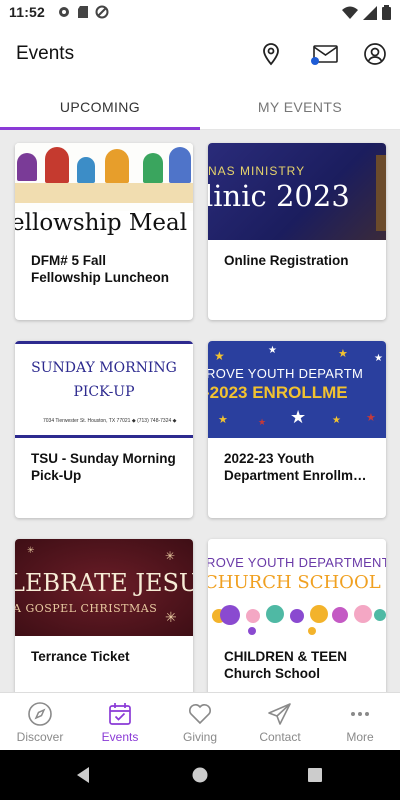 The height and width of the screenshot is (800, 400). I want to click on event-title: Terrance Ticket, so click(80, 656).